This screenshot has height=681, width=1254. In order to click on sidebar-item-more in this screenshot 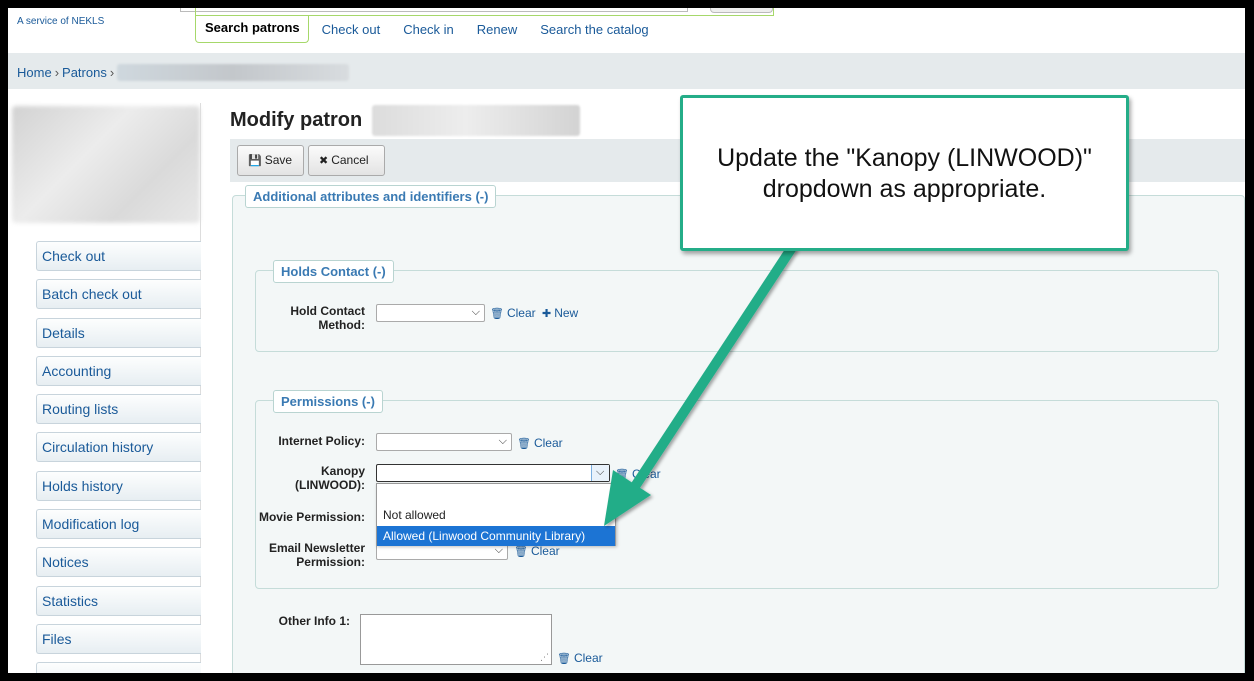, I will do `click(118, 667)`.